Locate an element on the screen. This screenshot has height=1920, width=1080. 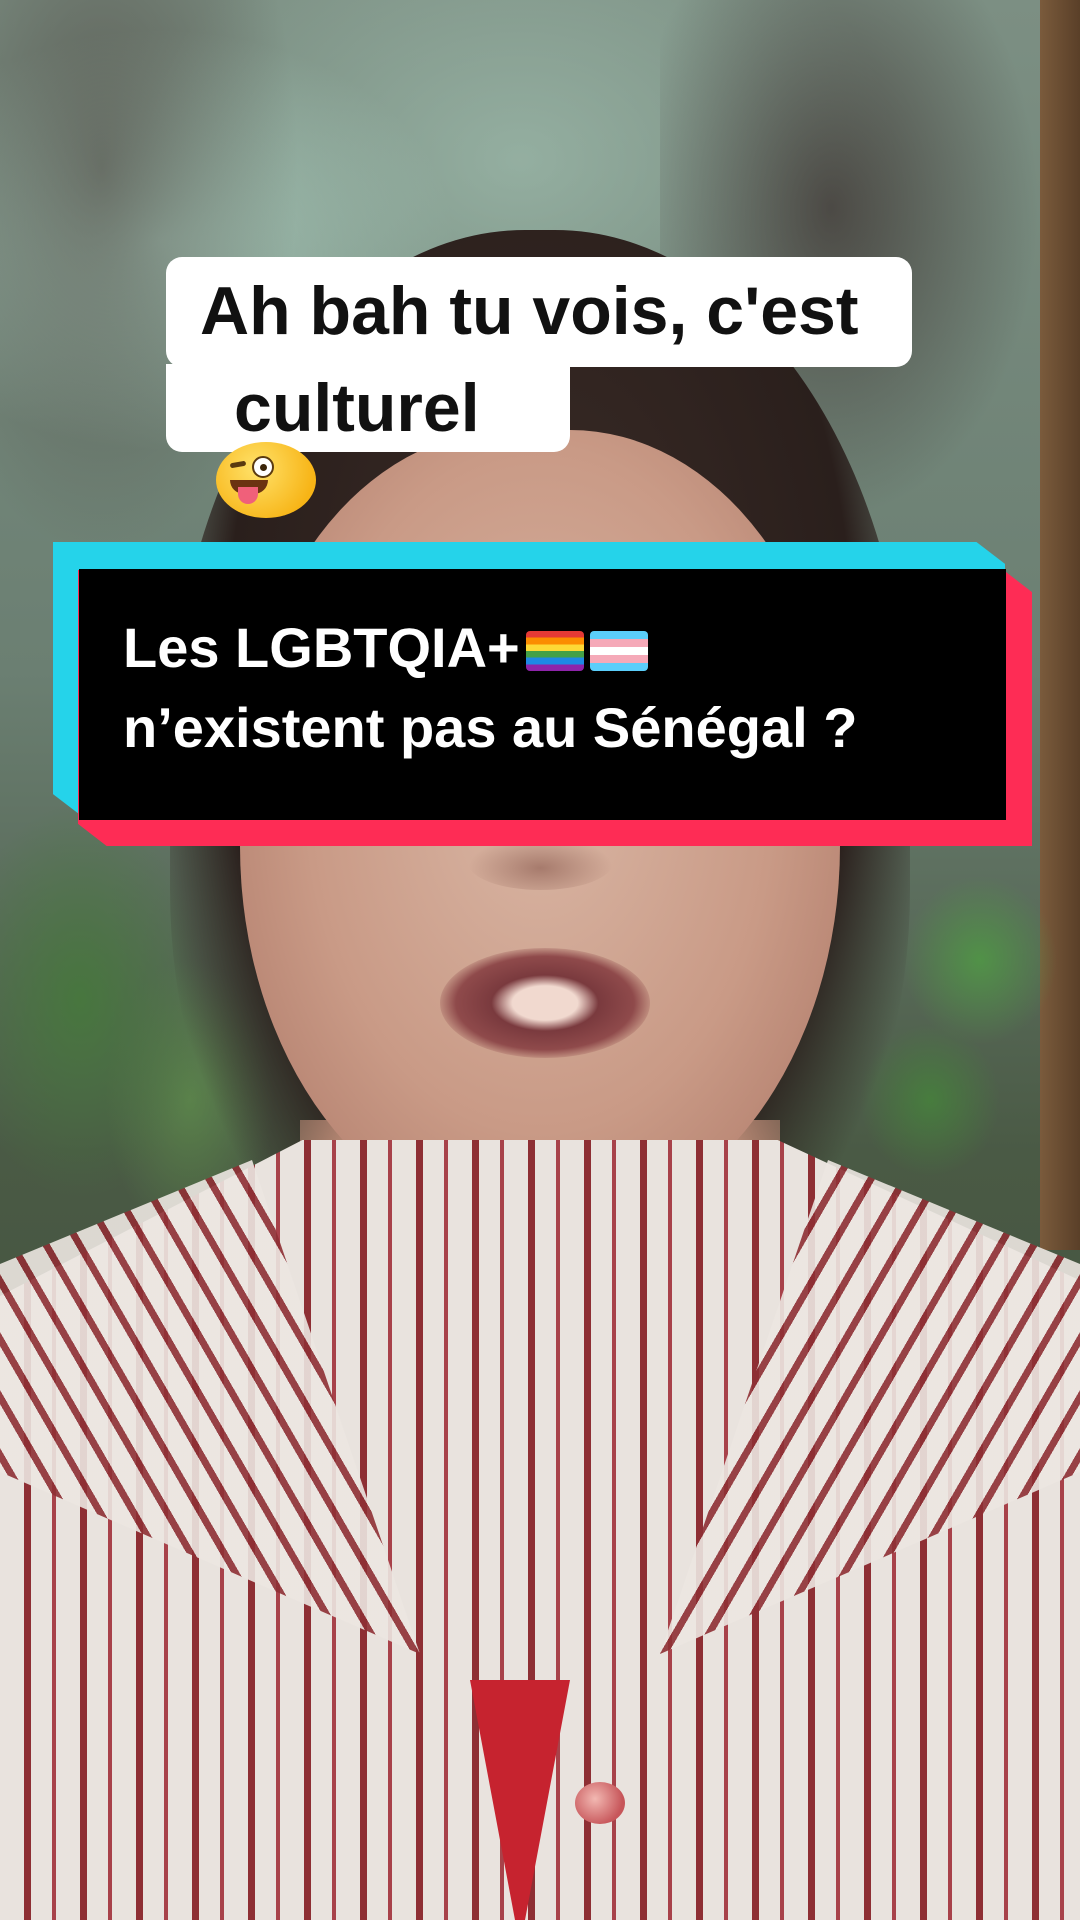
winking-face-with-tongue-icon is located at coordinates (266, 480).